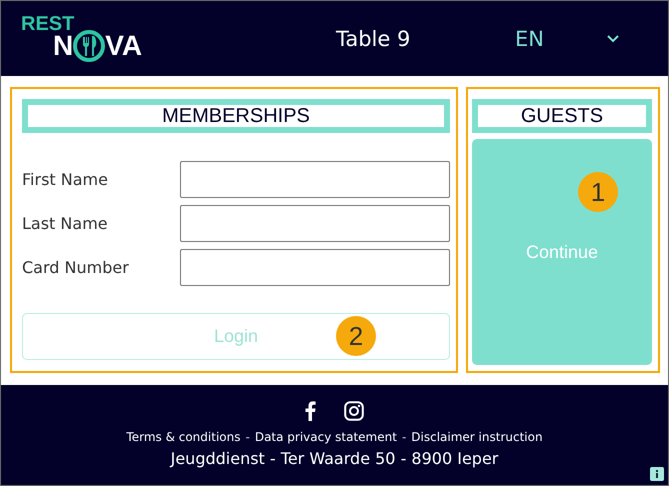 This screenshot has width=669, height=486. What do you see at coordinates (354, 411) in the screenshot?
I see `instagram-icon` at bounding box center [354, 411].